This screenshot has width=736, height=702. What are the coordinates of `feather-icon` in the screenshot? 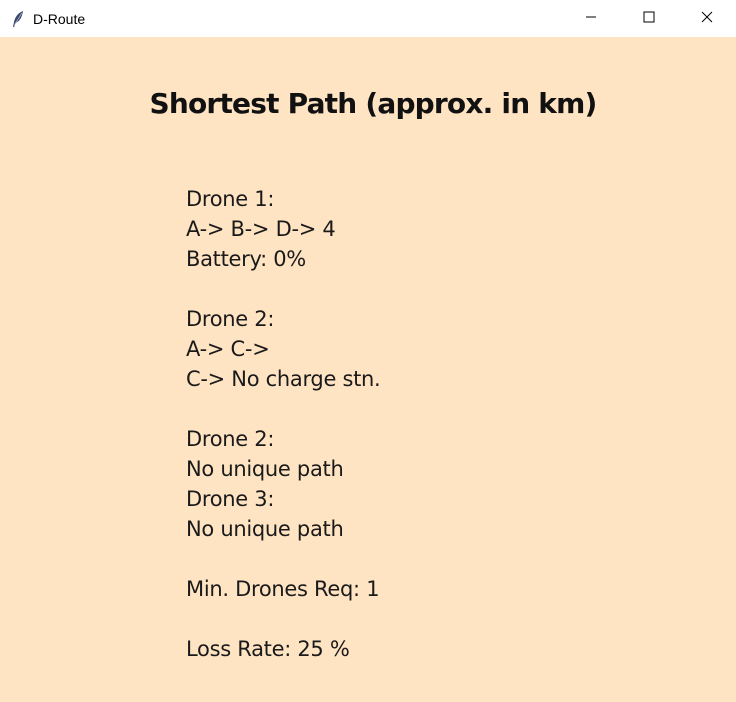 It's located at (18, 19).